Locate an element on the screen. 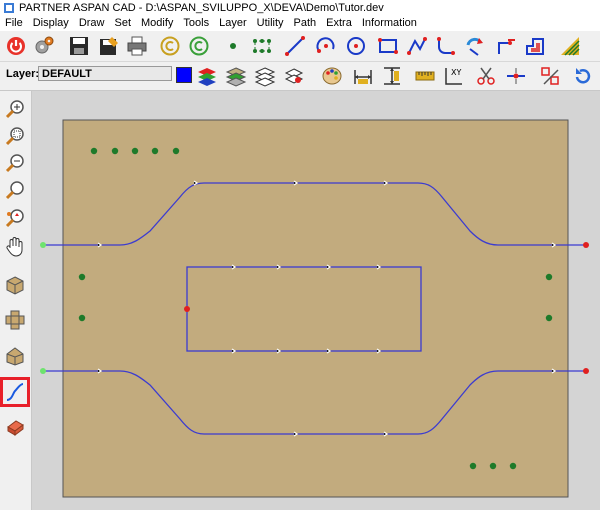 The width and height of the screenshot is (600, 510). print-icon is located at coordinates (137, 46).